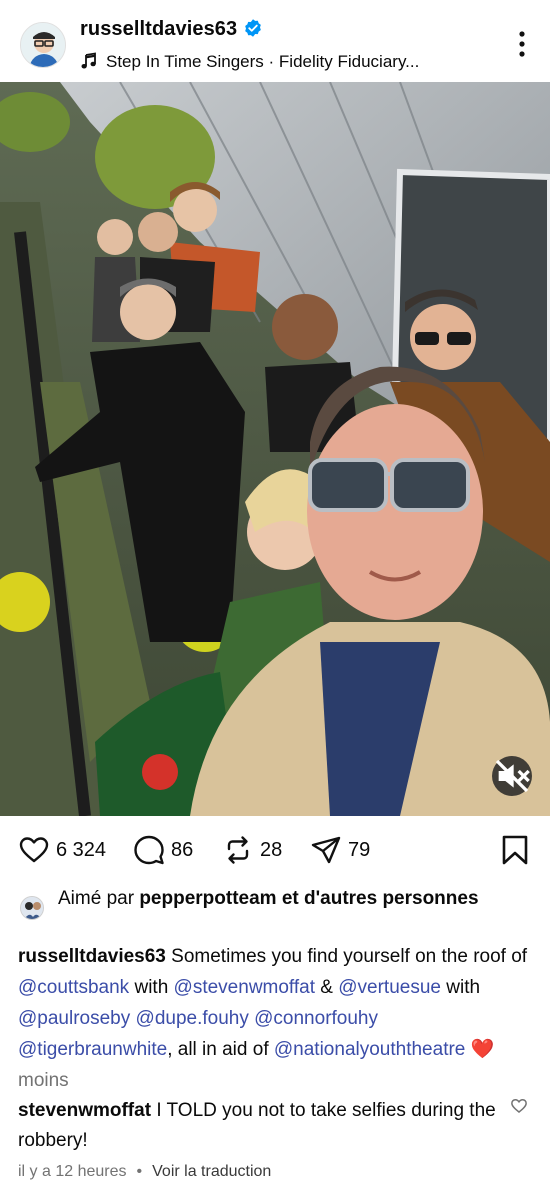 This screenshot has width=550, height=1200. Describe the element at coordinates (149, 850) in the screenshot. I see `comment-bubble-icon` at that location.